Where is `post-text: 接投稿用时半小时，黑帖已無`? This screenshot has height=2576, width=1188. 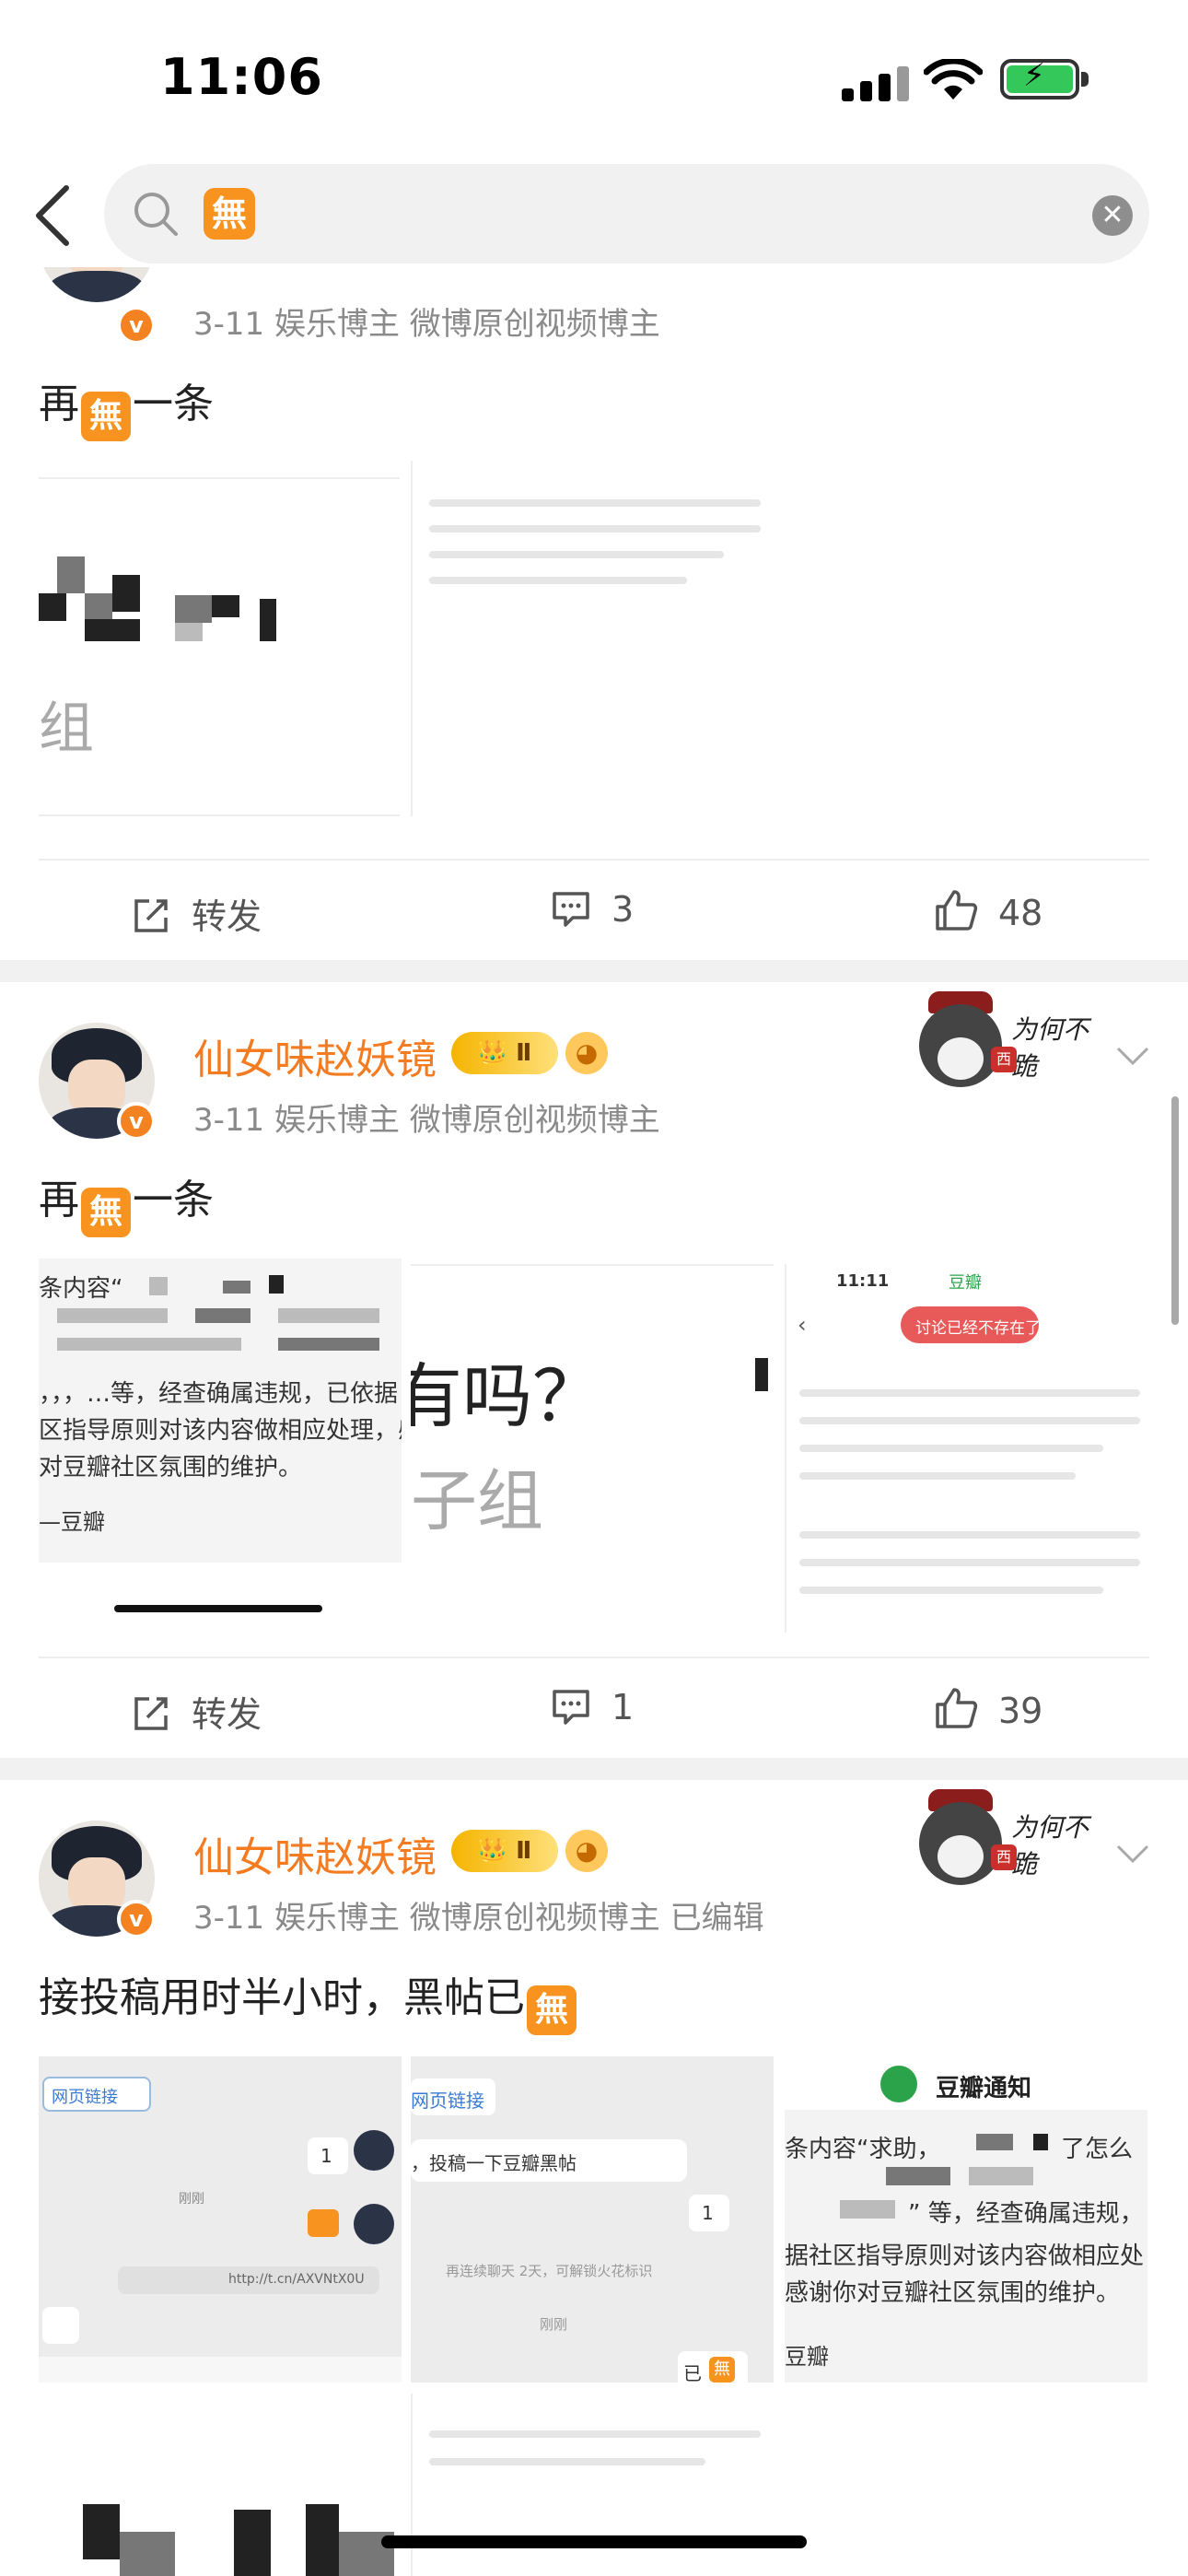 post-text: 接投稿用时半小时，黑帖已無 is located at coordinates (308, 2000).